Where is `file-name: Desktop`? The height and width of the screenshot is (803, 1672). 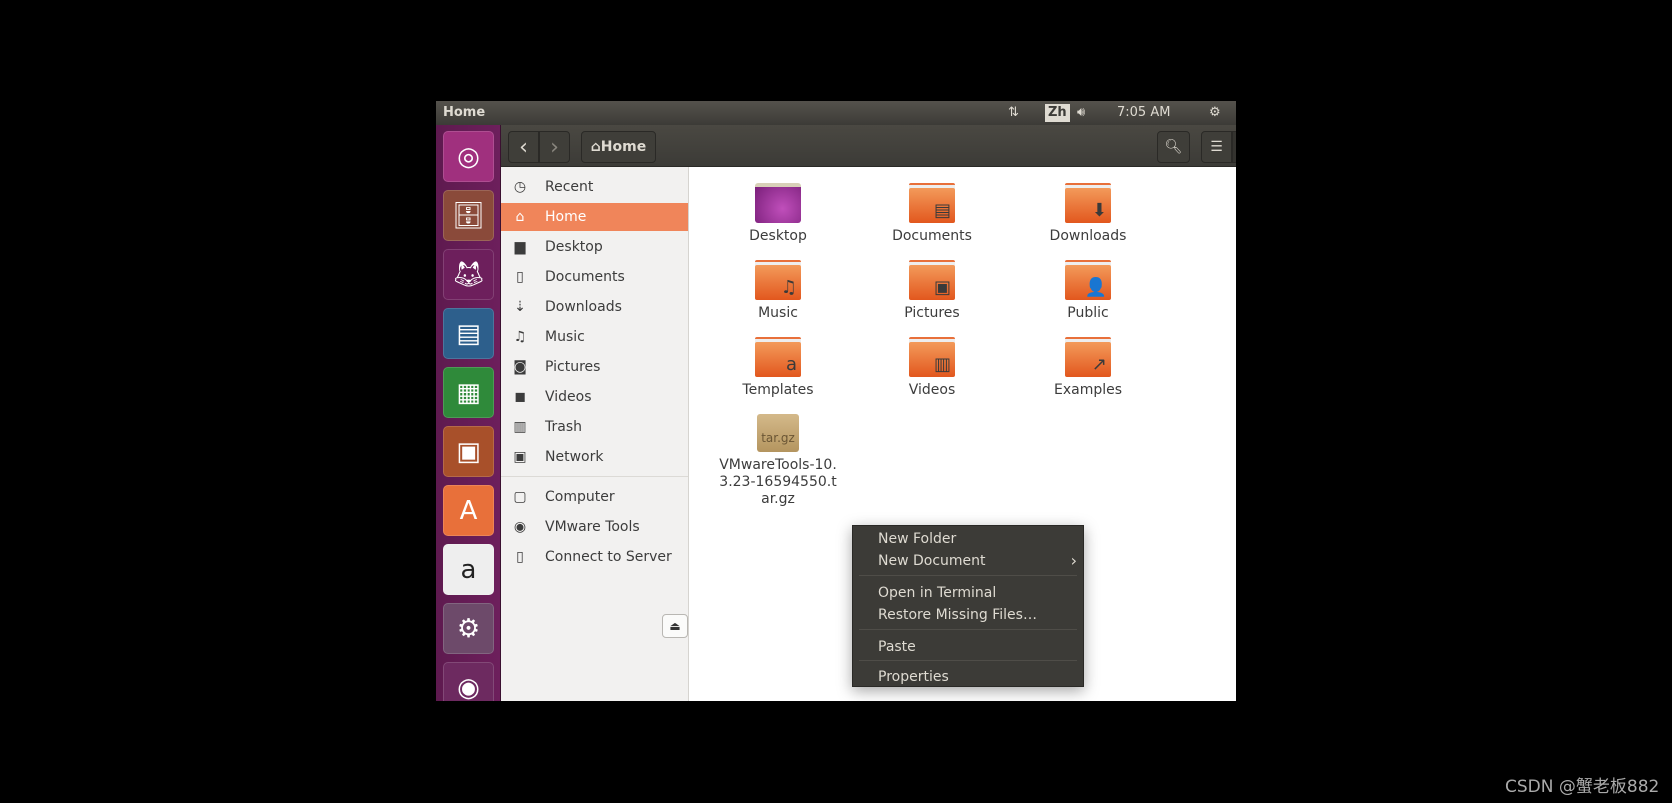
file-name: Desktop is located at coordinates (778, 236).